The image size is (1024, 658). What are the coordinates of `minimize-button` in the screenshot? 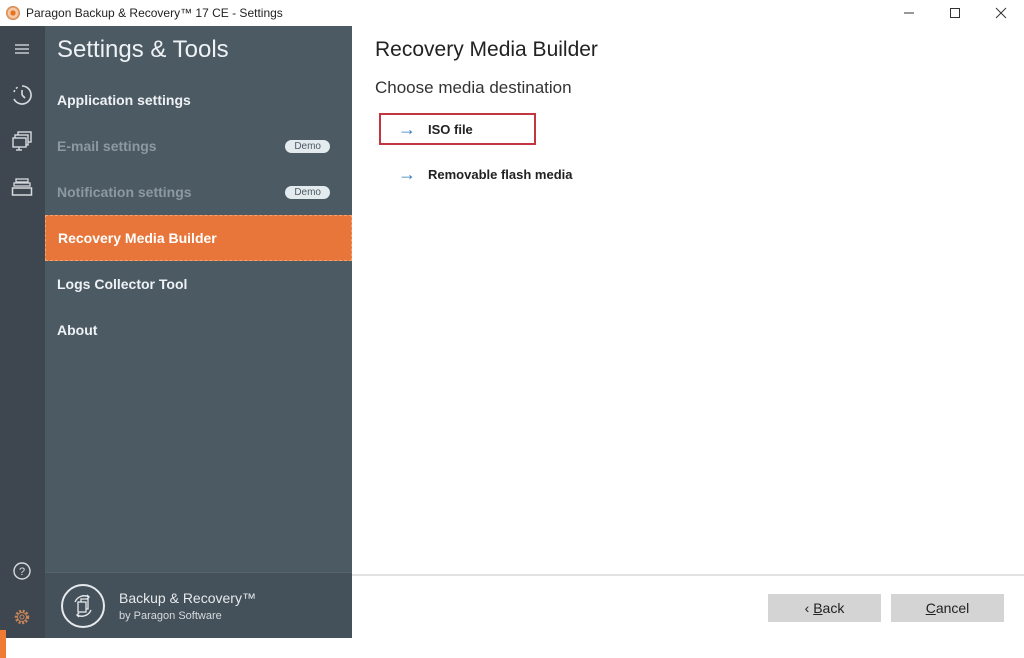 It's located at (909, 13).